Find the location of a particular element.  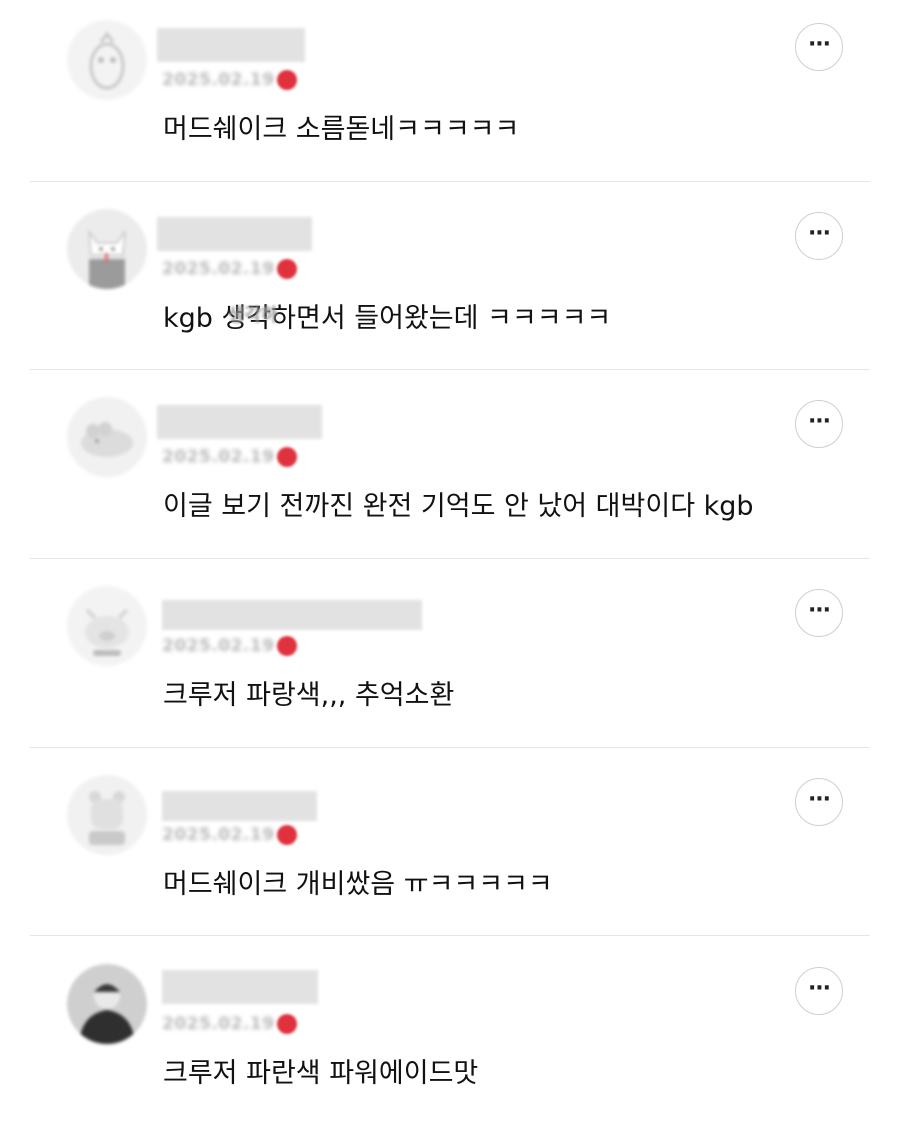

penguin-avatar-icon is located at coordinates (107, 60).